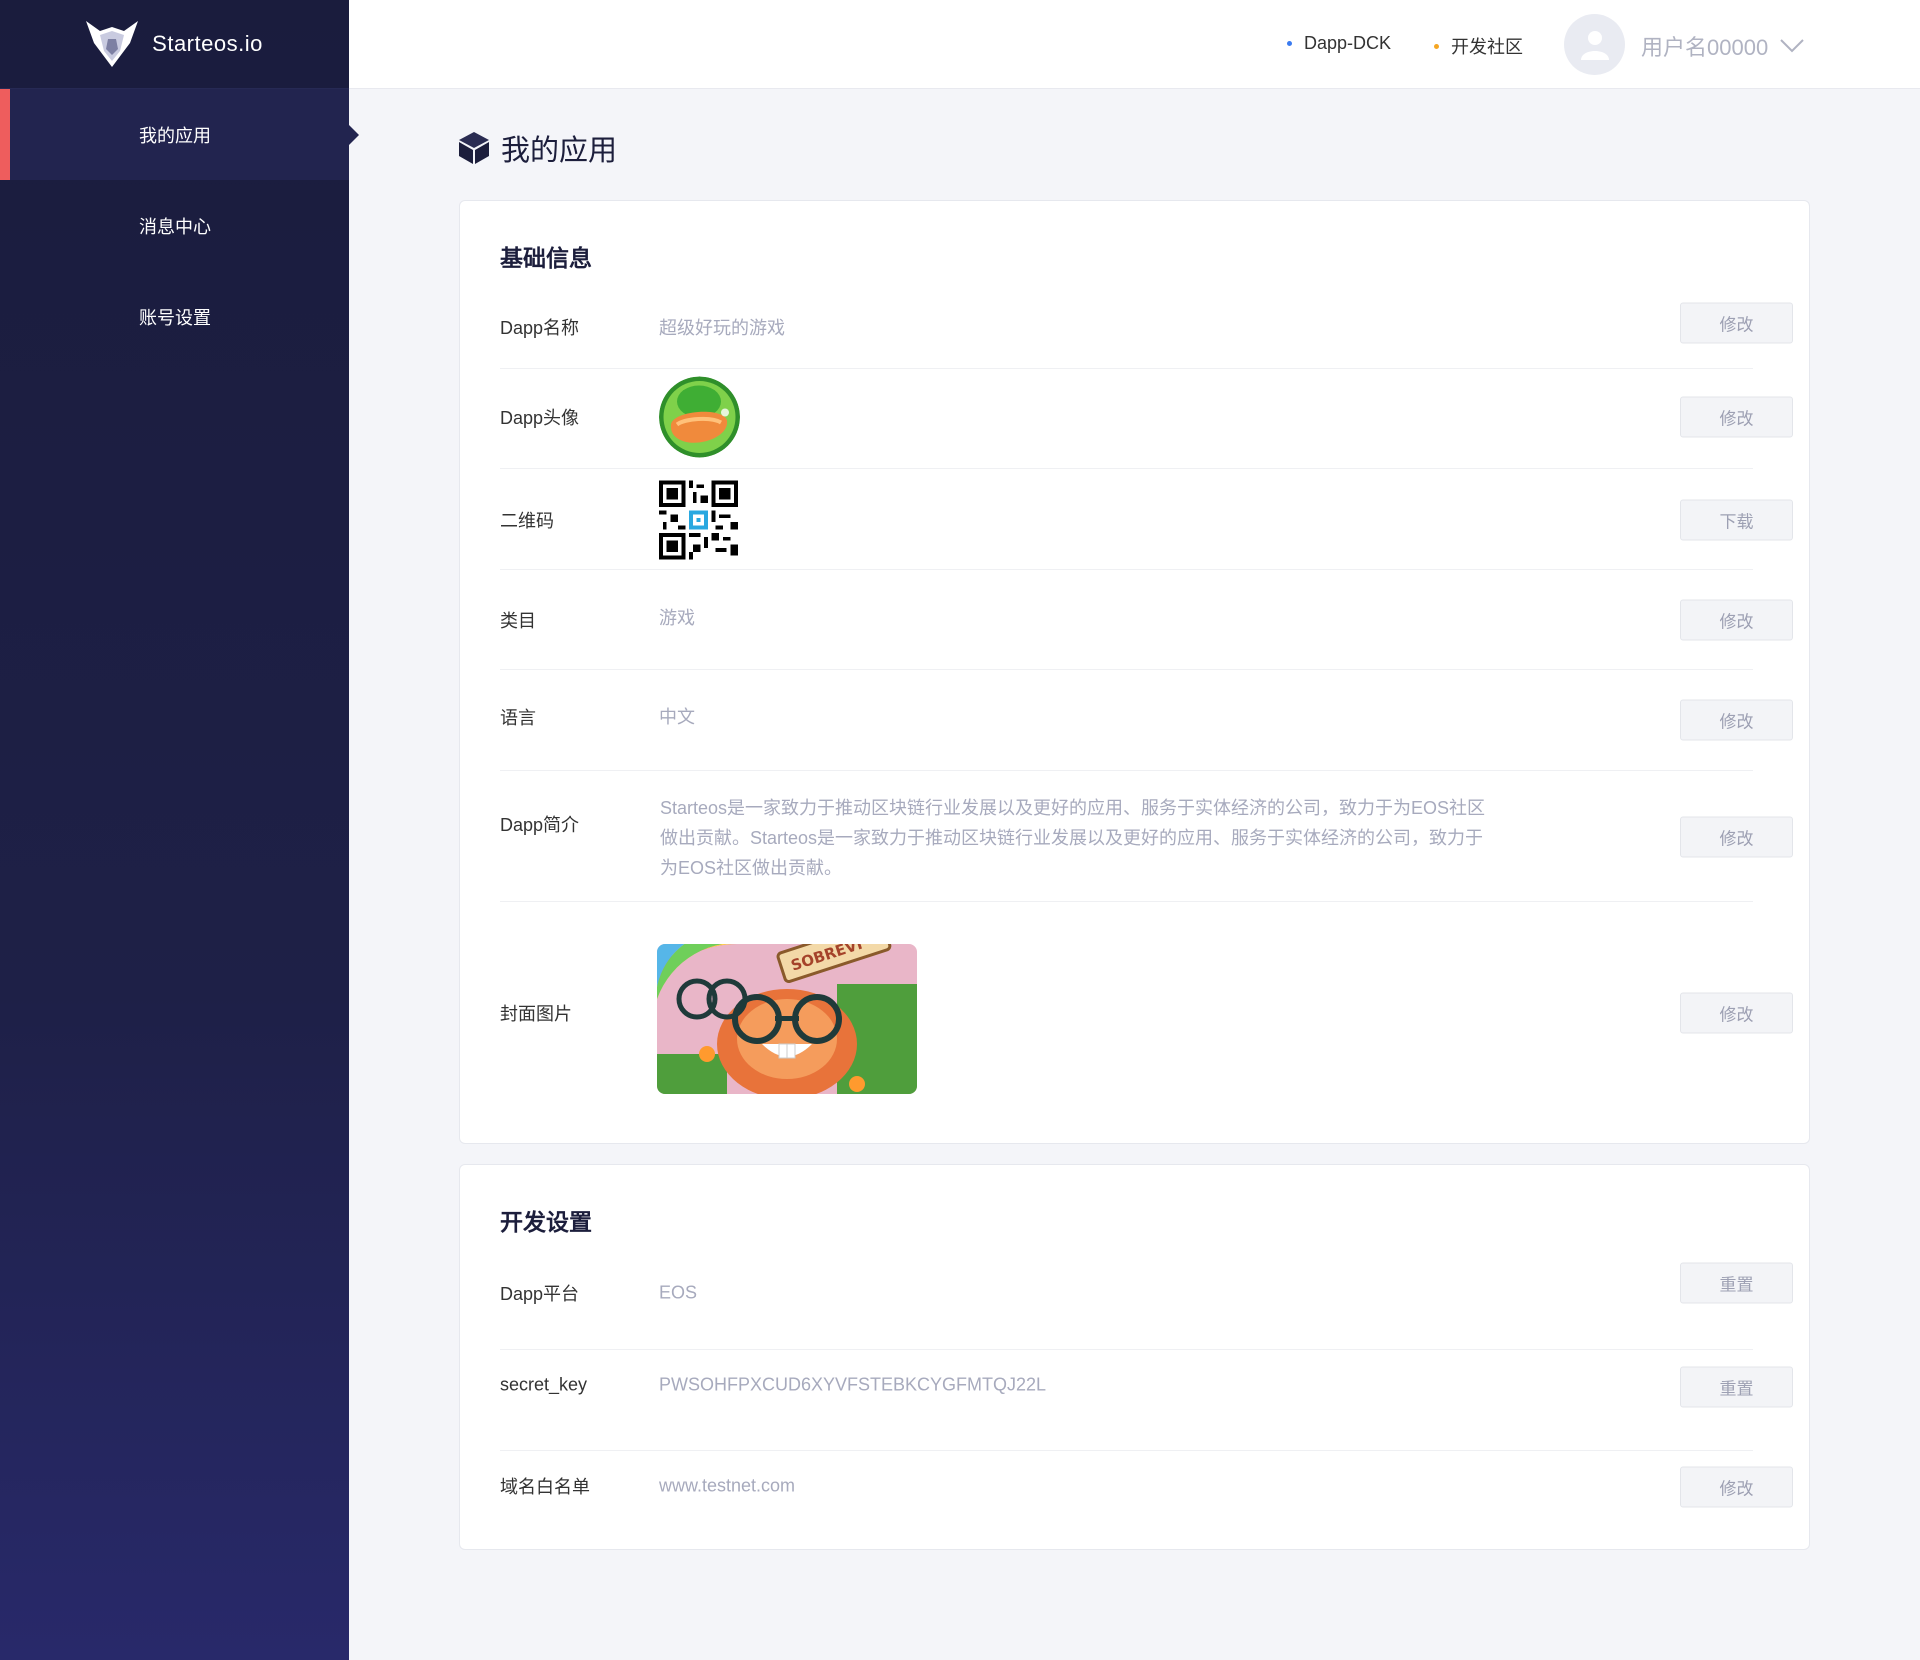 The image size is (1920, 1660). Describe the element at coordinates (518, 621) in the screenshot. I see `category-label: 类目` at that location.